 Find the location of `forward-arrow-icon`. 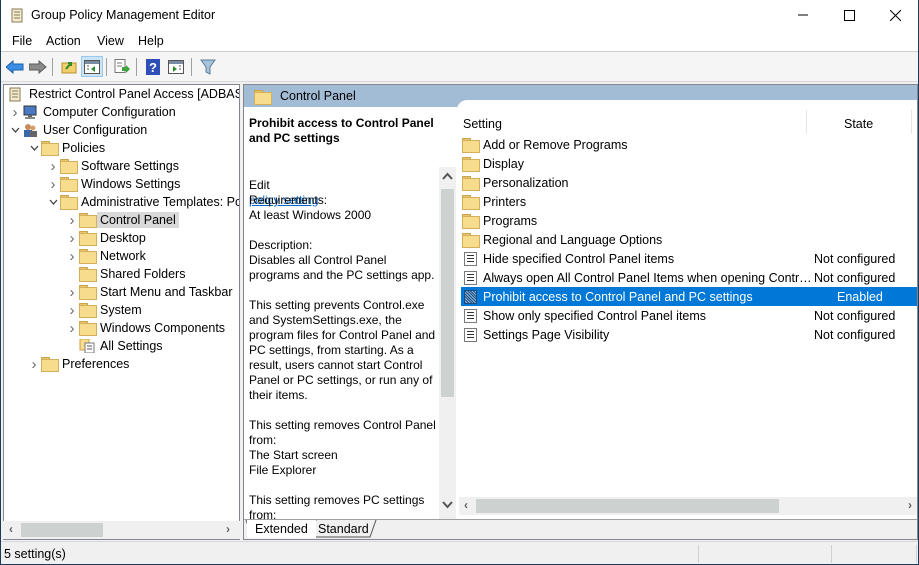

forward-arrow-icon is located at coordinates (38, 66).